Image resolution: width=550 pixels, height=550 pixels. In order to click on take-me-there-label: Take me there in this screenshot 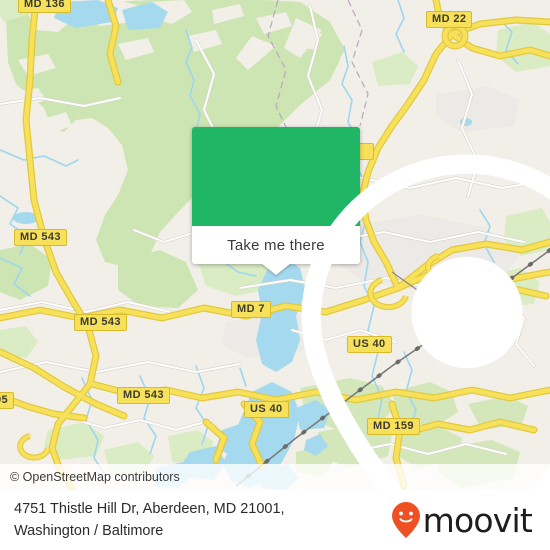, I will do `click(276, 245)`.